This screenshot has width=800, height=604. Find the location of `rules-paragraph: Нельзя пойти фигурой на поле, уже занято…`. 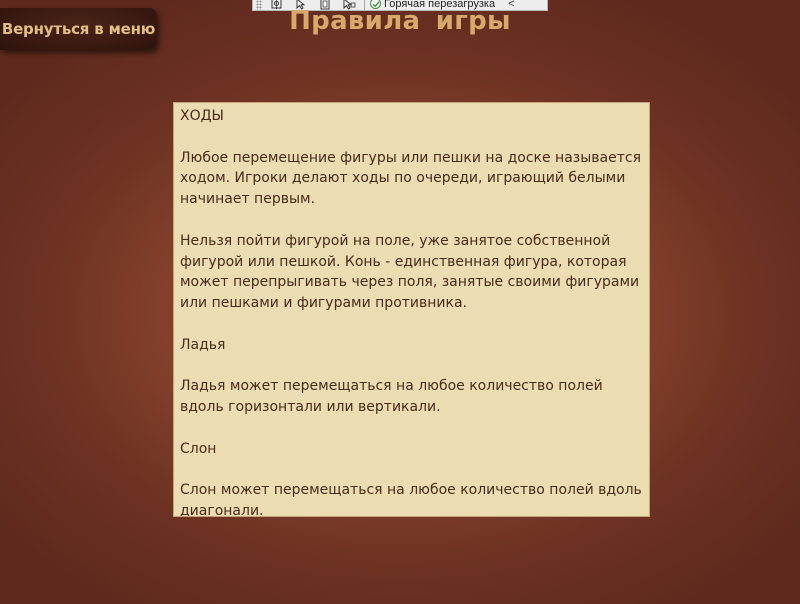

rules-paragraph: Нельзя пойти фигурой на поле, уже занято… is located at coordinates (412, 272).